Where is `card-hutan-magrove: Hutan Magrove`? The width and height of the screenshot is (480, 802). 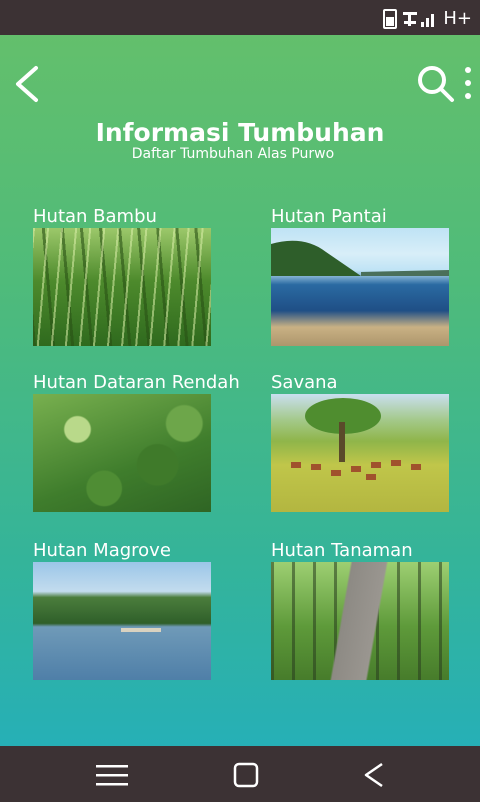
card-hutan-magrove: Hutan Magrove is located at coordinates (122, 610).